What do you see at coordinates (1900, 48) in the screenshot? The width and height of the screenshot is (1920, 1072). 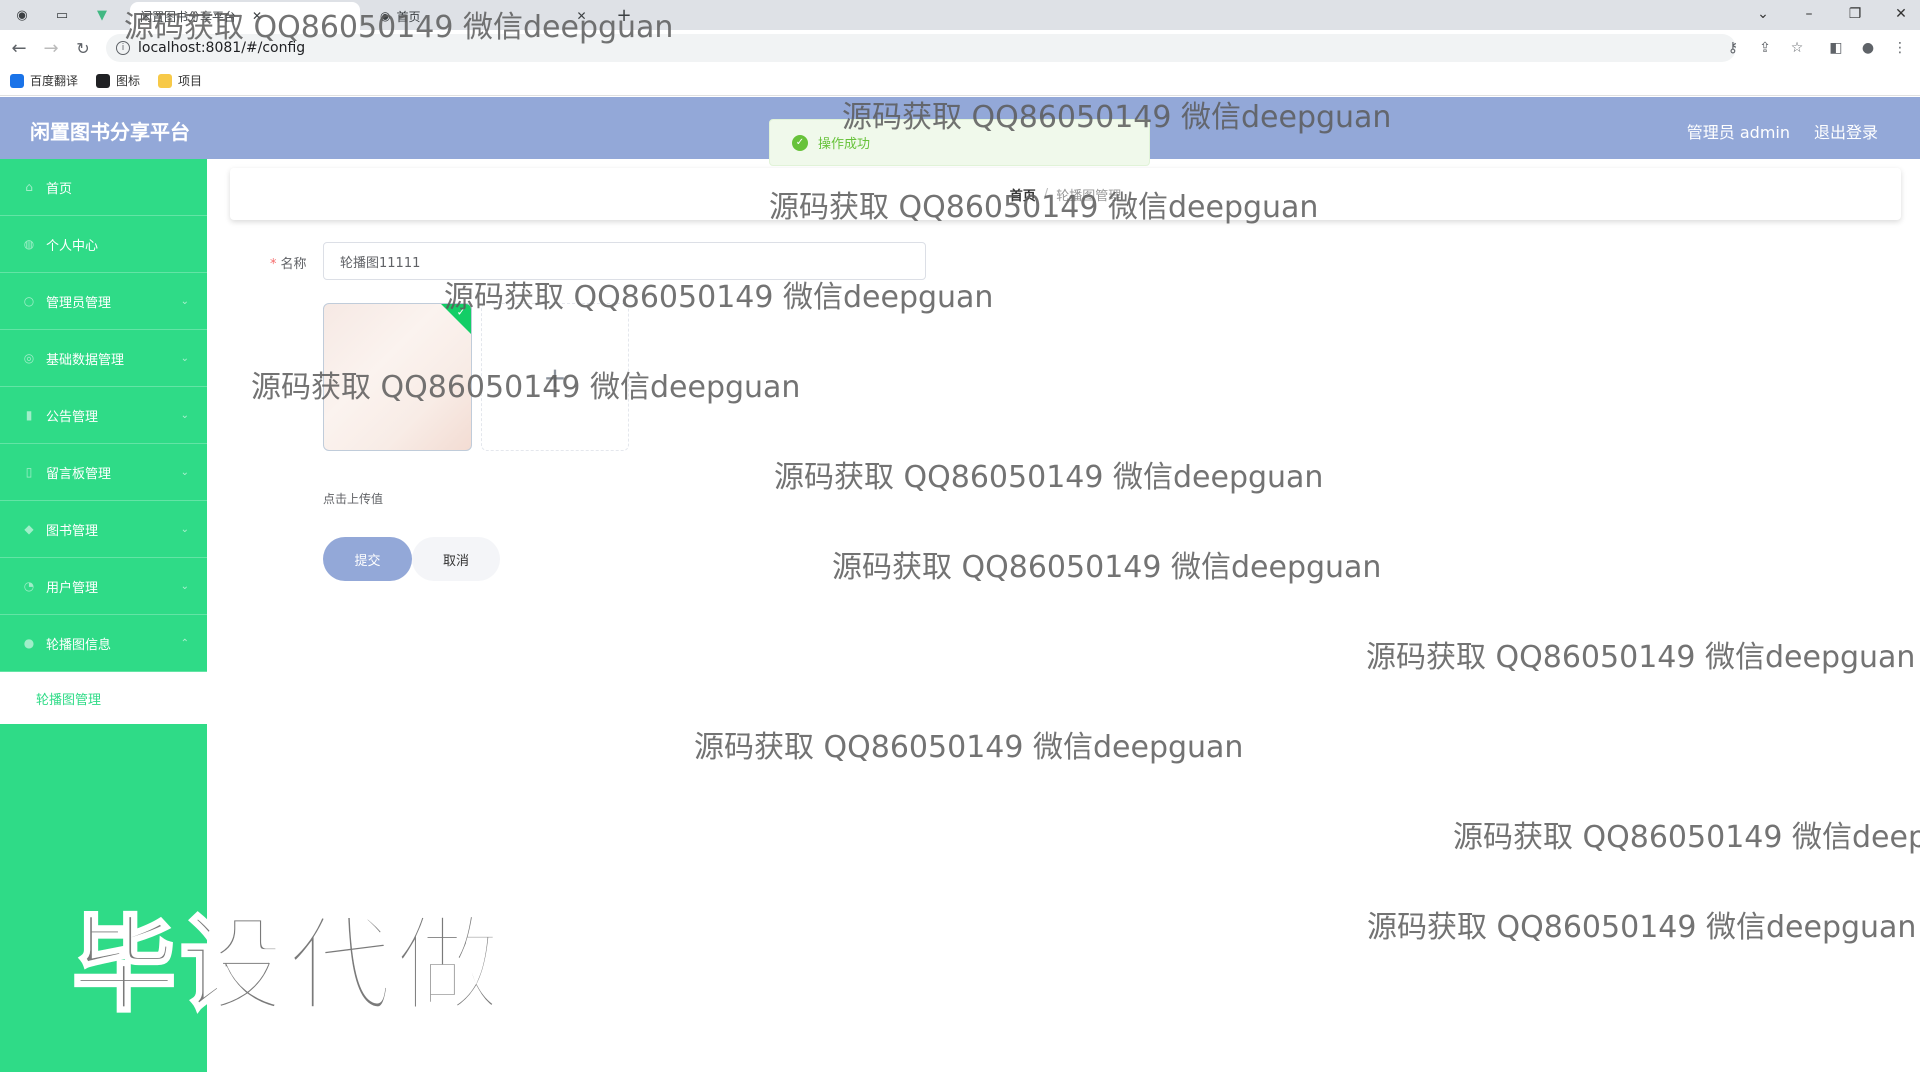 I see `more-icon: ⋮` at bounding box center [1900, 48].